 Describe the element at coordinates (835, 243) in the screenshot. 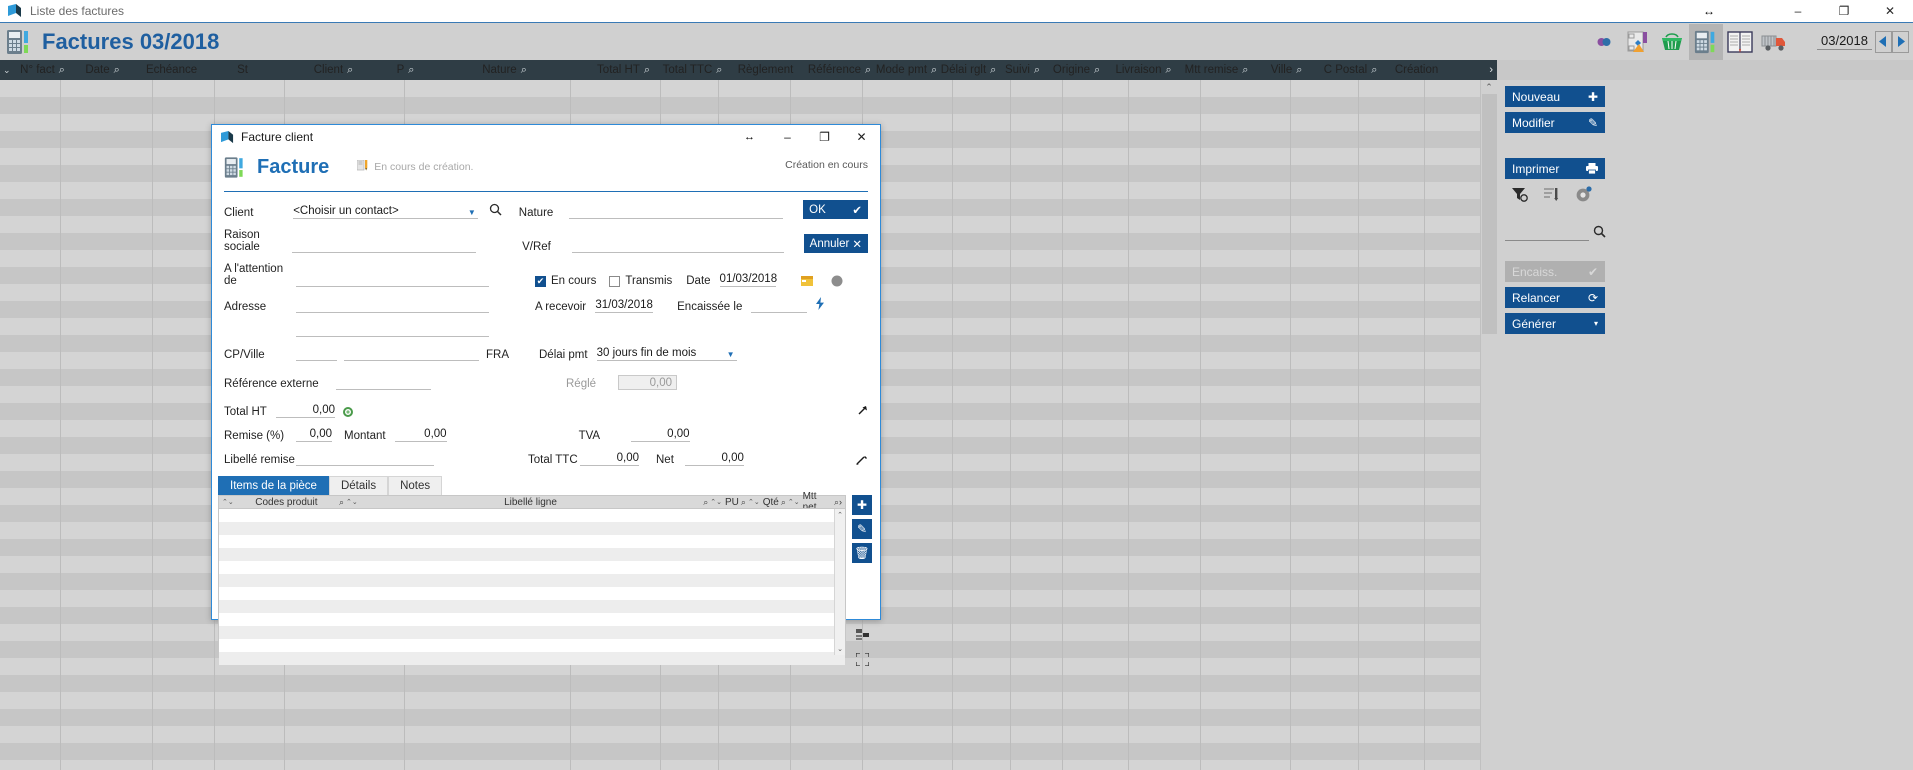

I see `cancel-button: Annuler ✕` at that location.